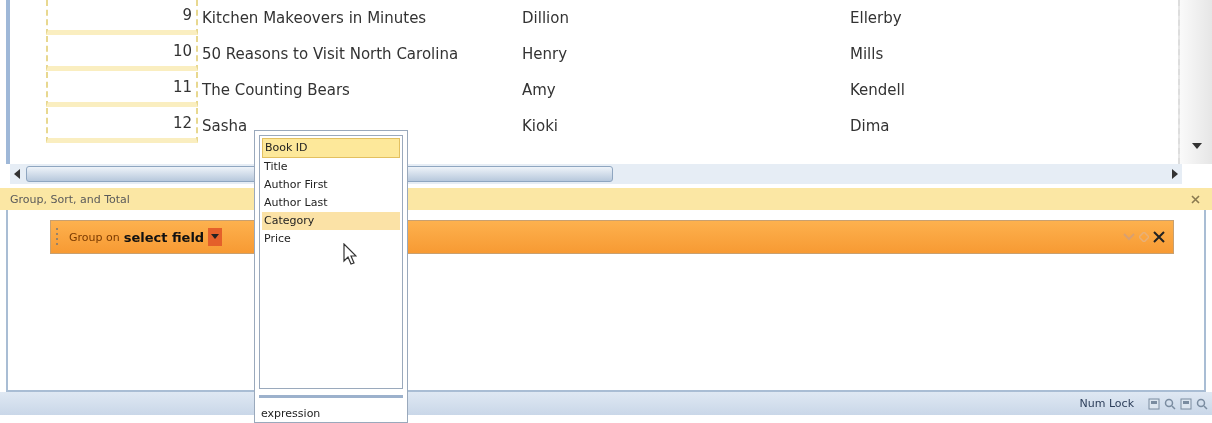  Describe the element at coordinates (1159, 237) in the screenshot. I see `delete-icon` at that location.